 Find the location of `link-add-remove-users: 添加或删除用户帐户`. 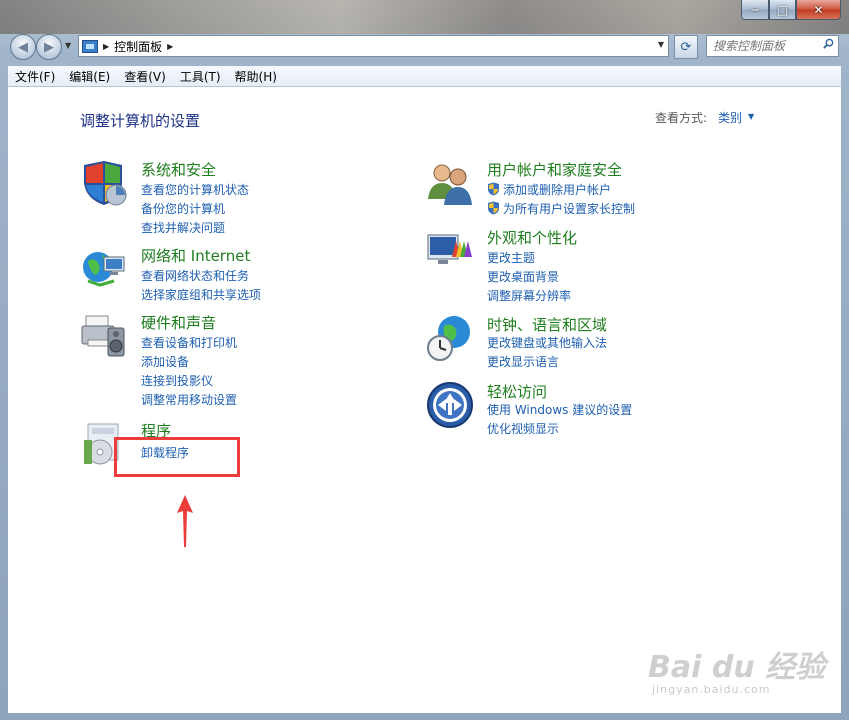

link-add-remove-users: 添加或删除用户帐户 is located at coordinates (549, 189).